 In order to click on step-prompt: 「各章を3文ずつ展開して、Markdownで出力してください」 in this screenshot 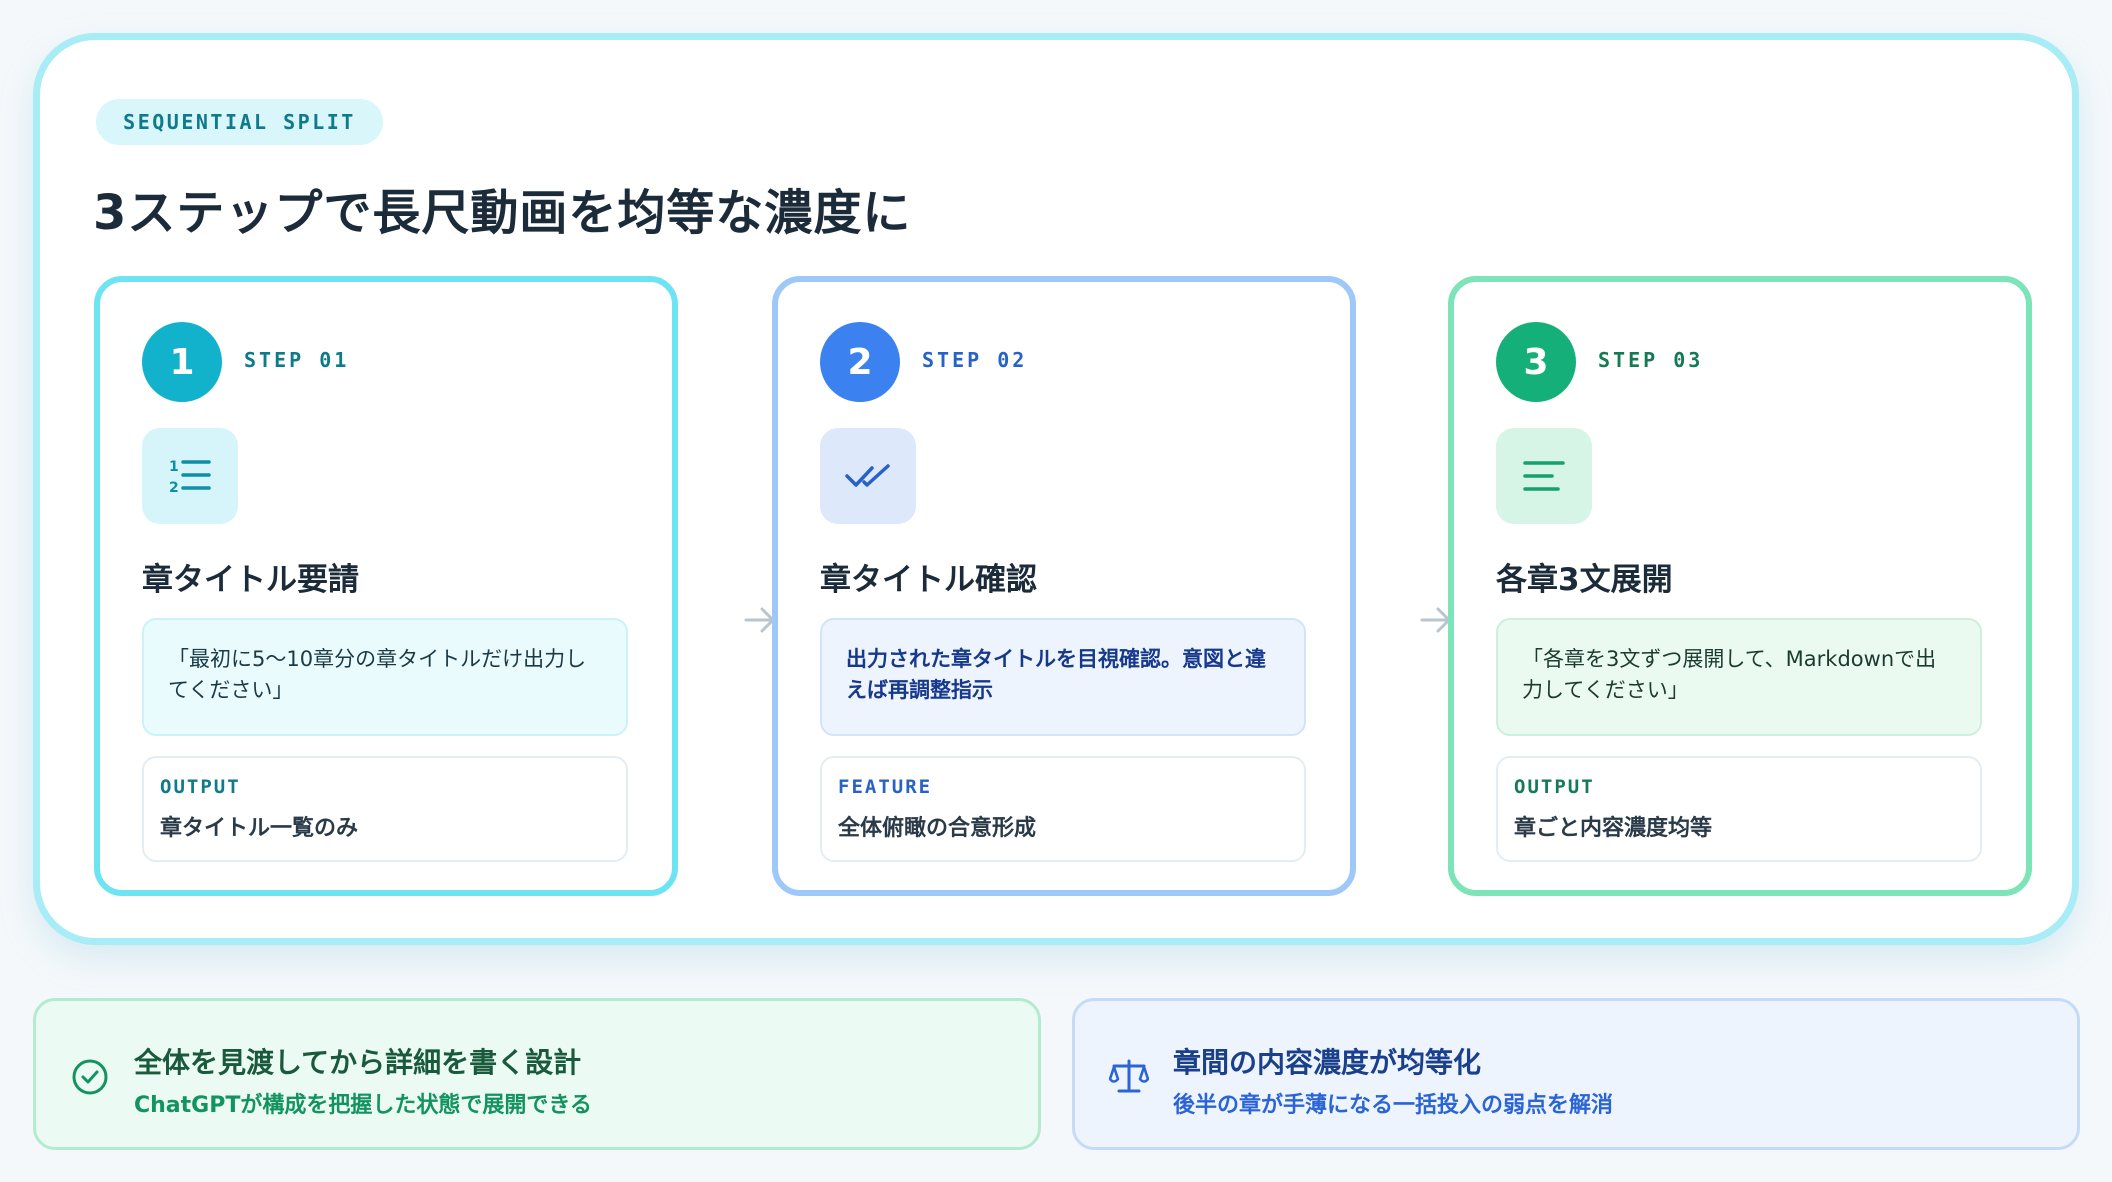, I will do `click(1739, 677)`.